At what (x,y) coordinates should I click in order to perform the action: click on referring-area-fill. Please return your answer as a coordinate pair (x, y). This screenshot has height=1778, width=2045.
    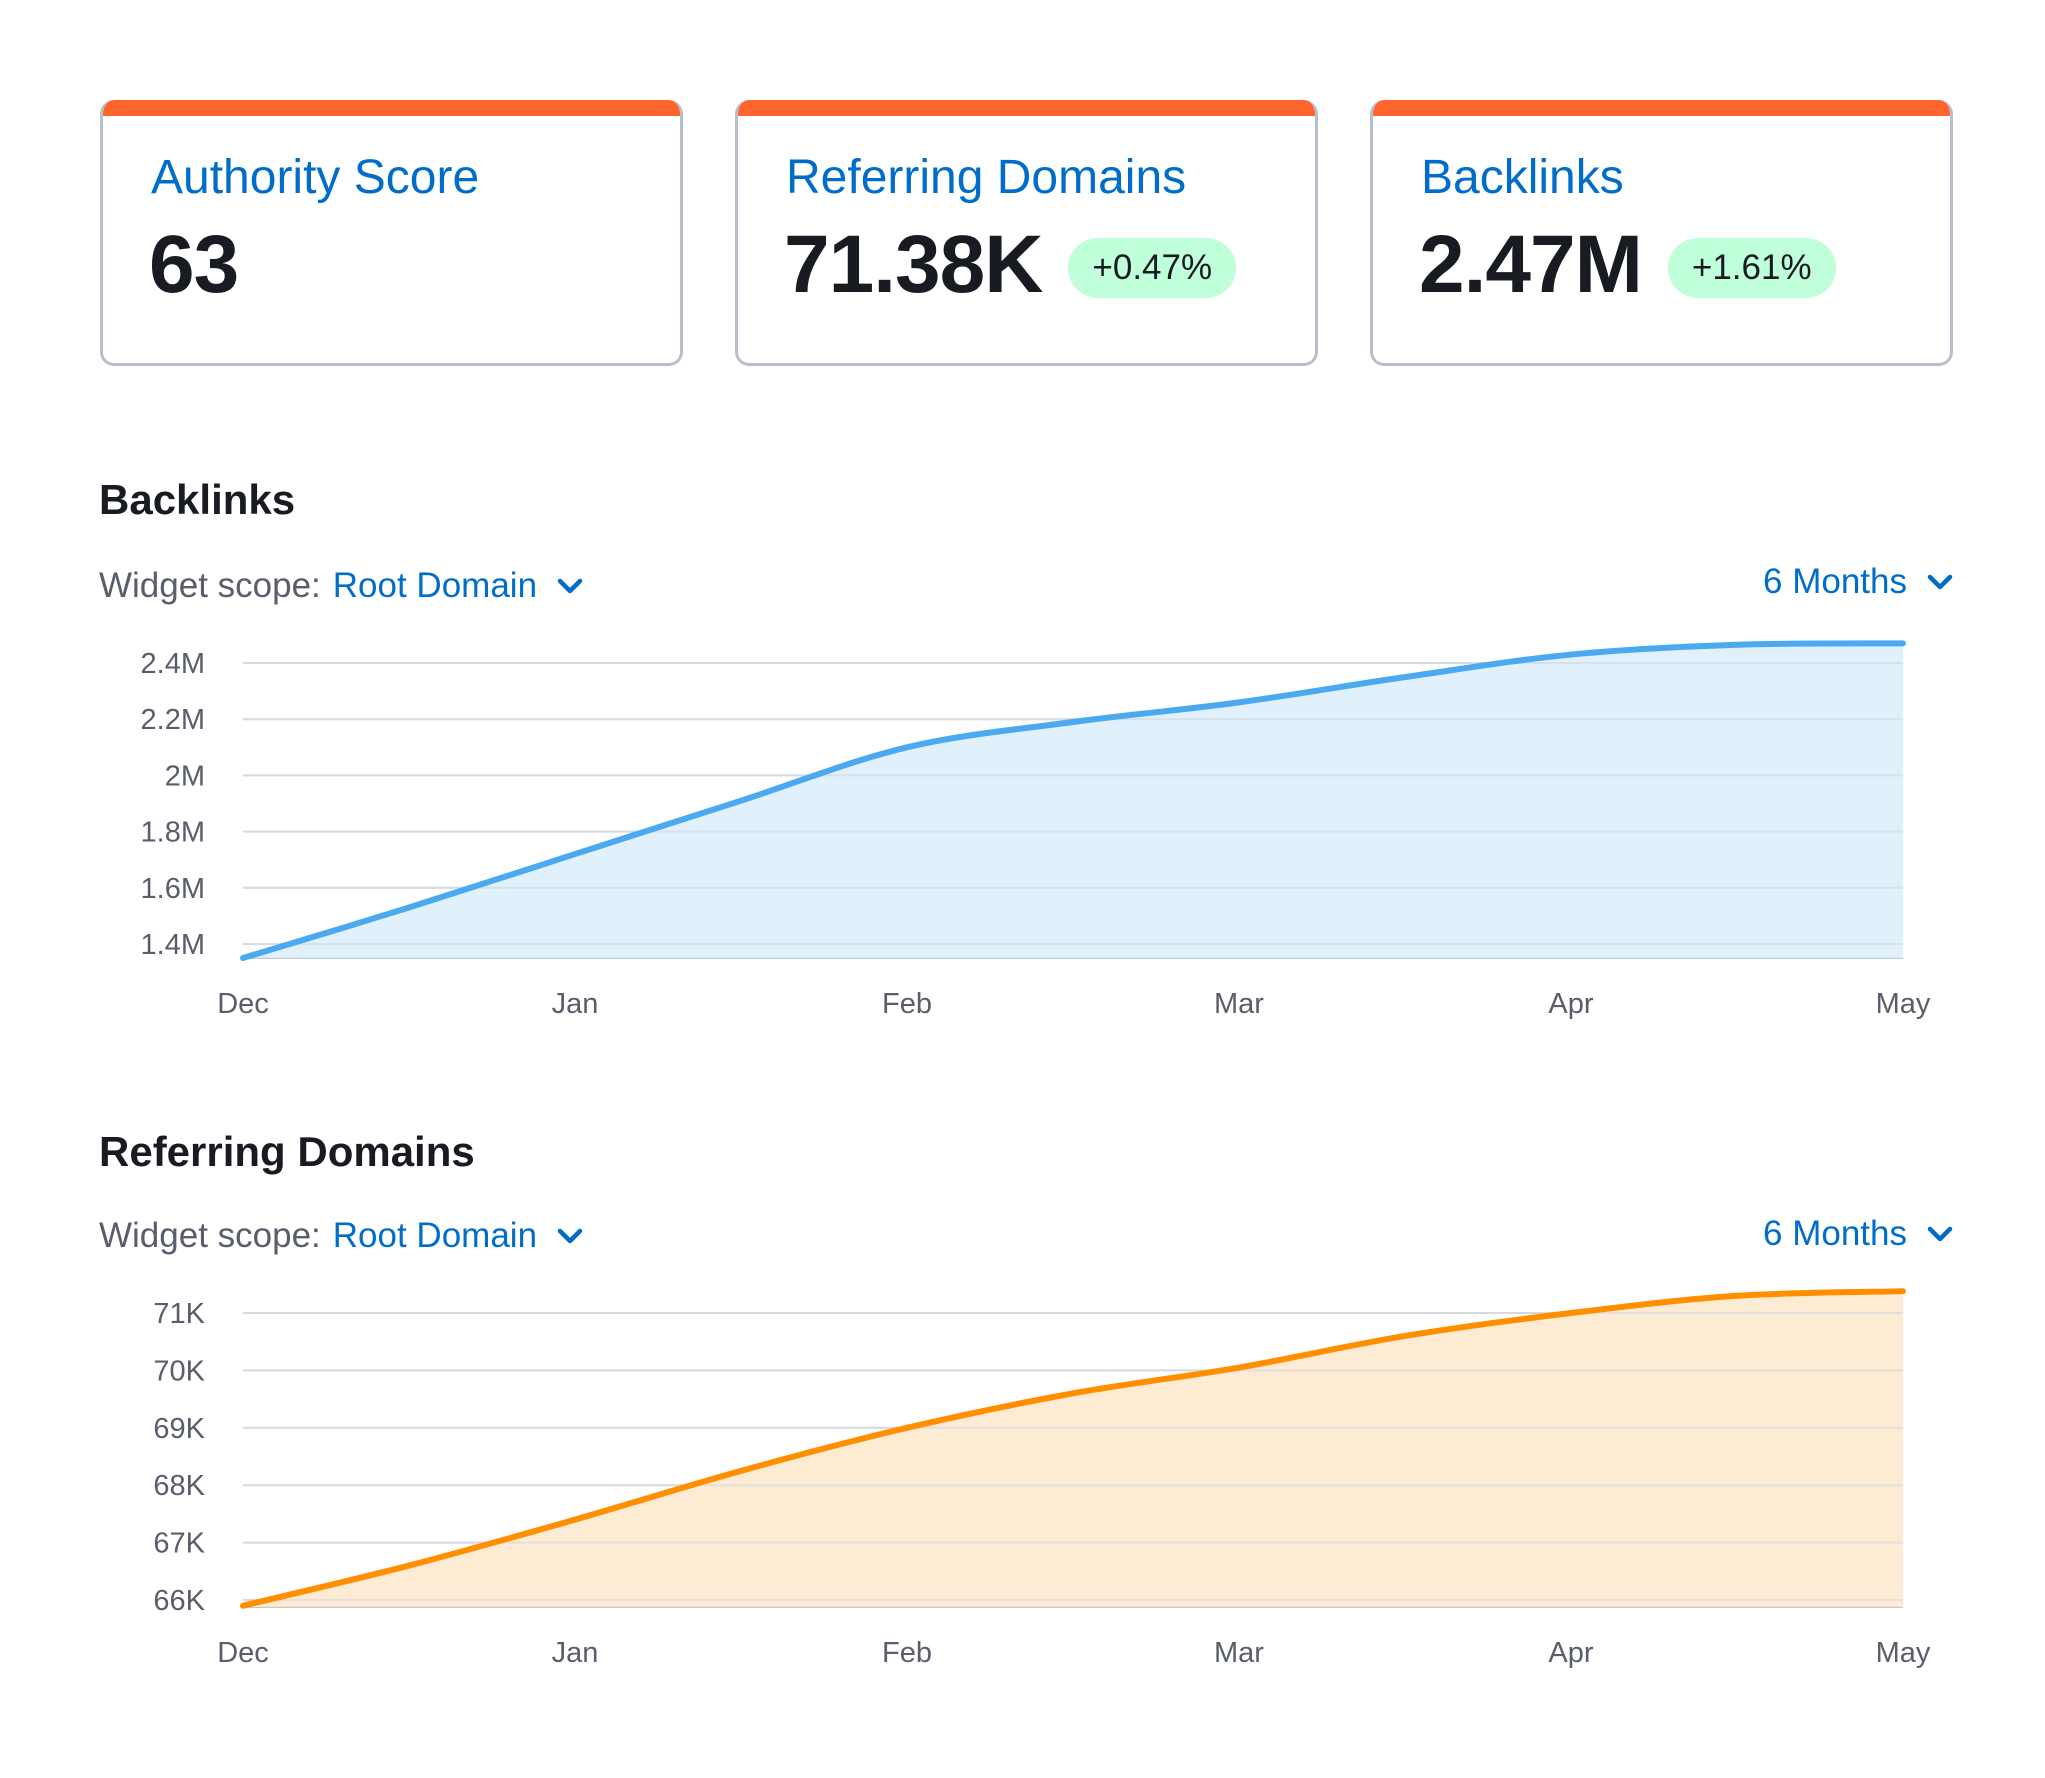
    Looking at the image, I should click on (1073, 1449).